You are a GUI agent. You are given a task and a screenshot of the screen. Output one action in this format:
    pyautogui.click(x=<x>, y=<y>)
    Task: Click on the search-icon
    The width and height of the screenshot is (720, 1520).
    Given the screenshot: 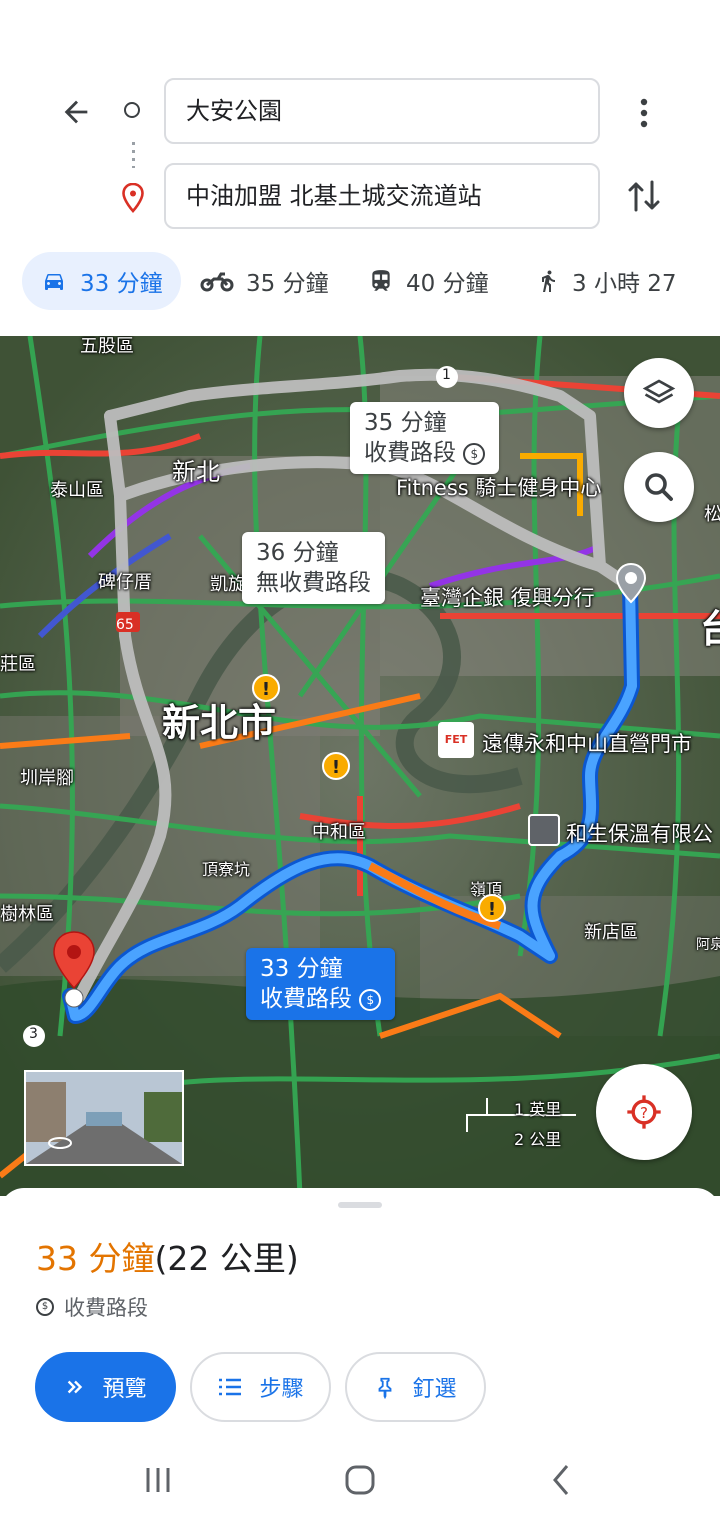 What is the action you would take?
    pyautogui.click(x=659, y=487)
    